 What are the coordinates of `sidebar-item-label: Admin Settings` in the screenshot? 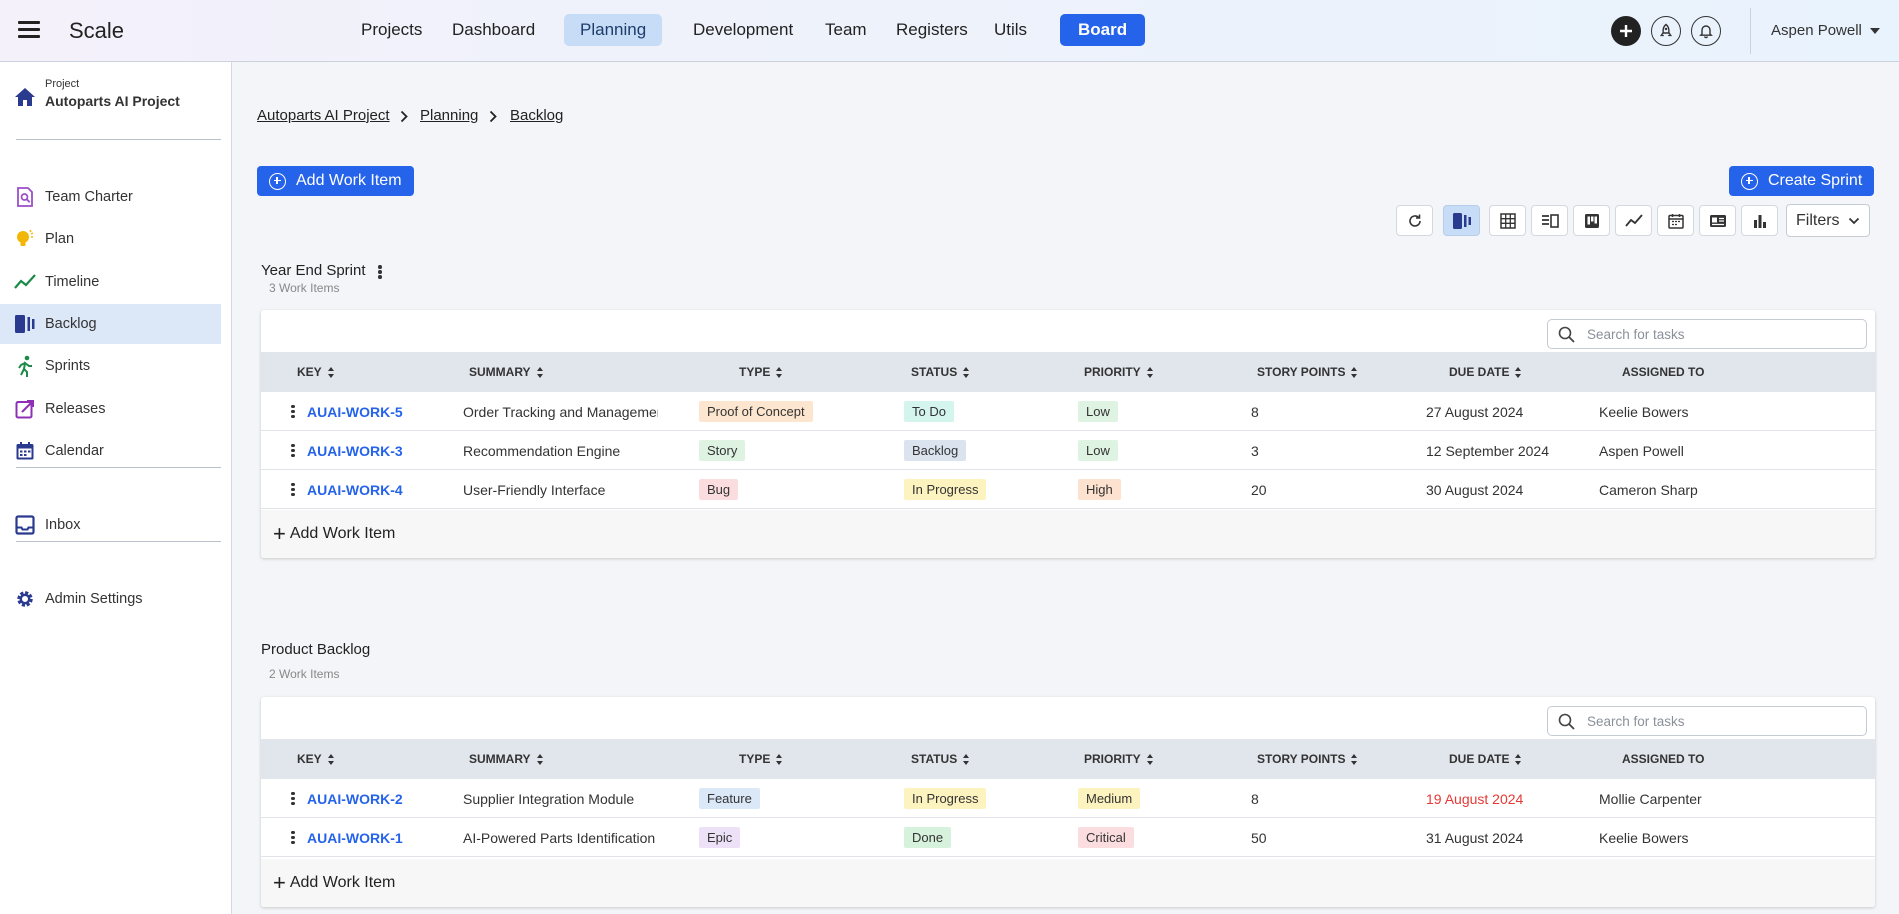 It's located at (94, 599).